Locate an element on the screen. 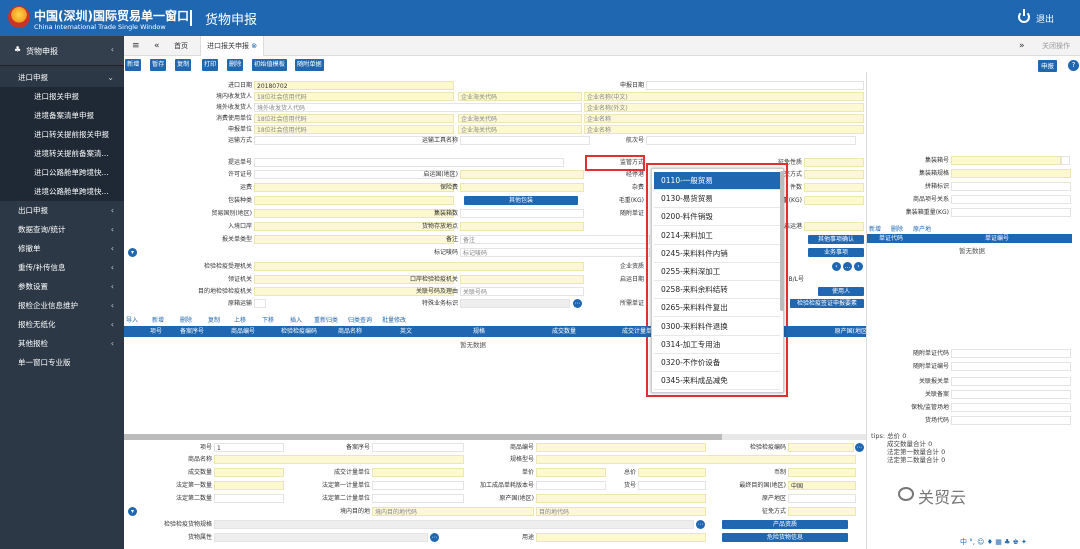  dropdown-option: 0345-来料成品减免 is located at coordinates (717, 381).